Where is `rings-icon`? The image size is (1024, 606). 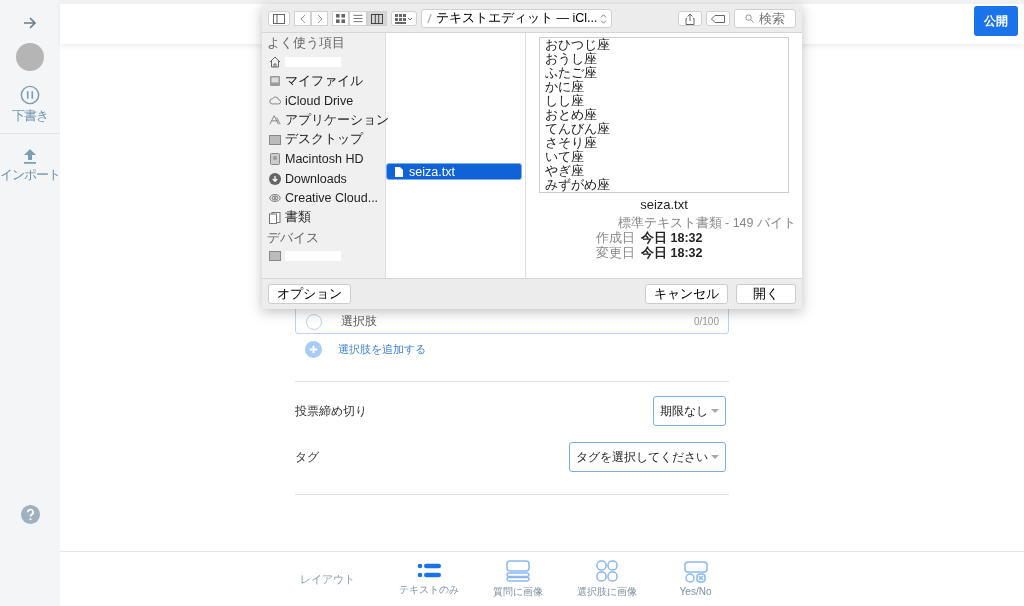 rings-icon is located at coordinates (275, 198).